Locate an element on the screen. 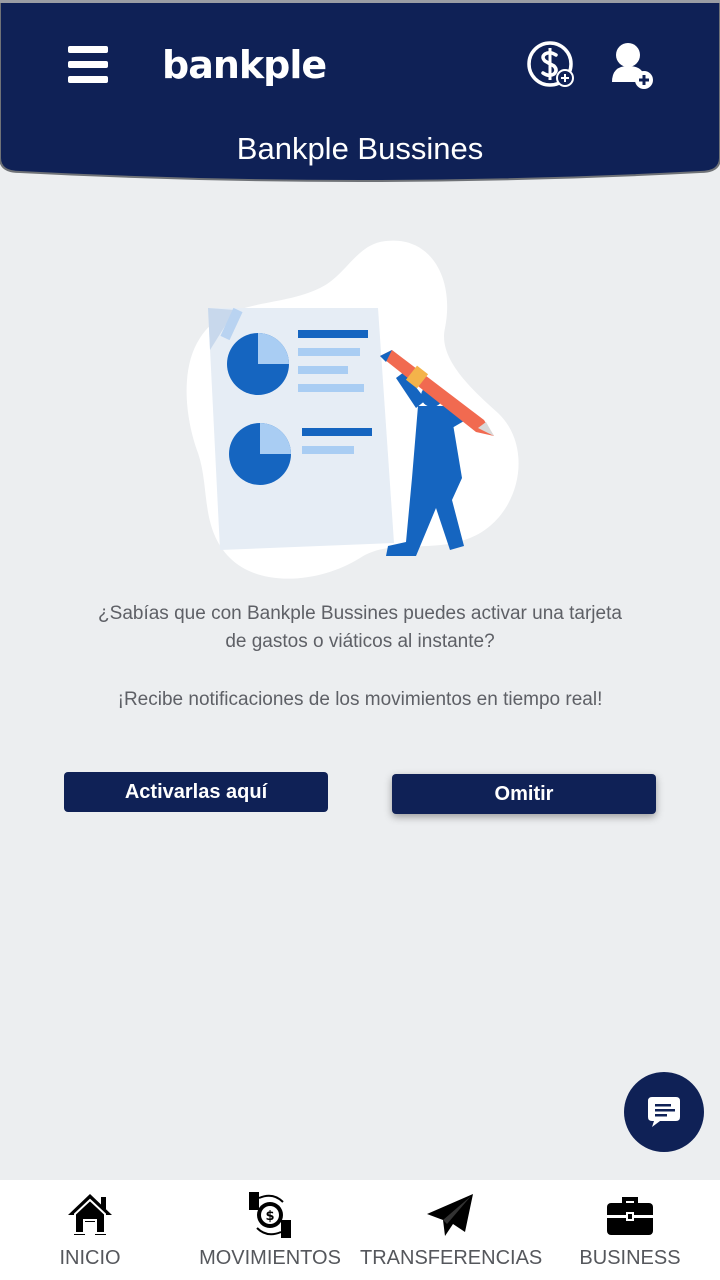 The image size is (720, 1280). nav-item-transferencias: TRANSFERENCIAS is located at coordinates (451, 1230).